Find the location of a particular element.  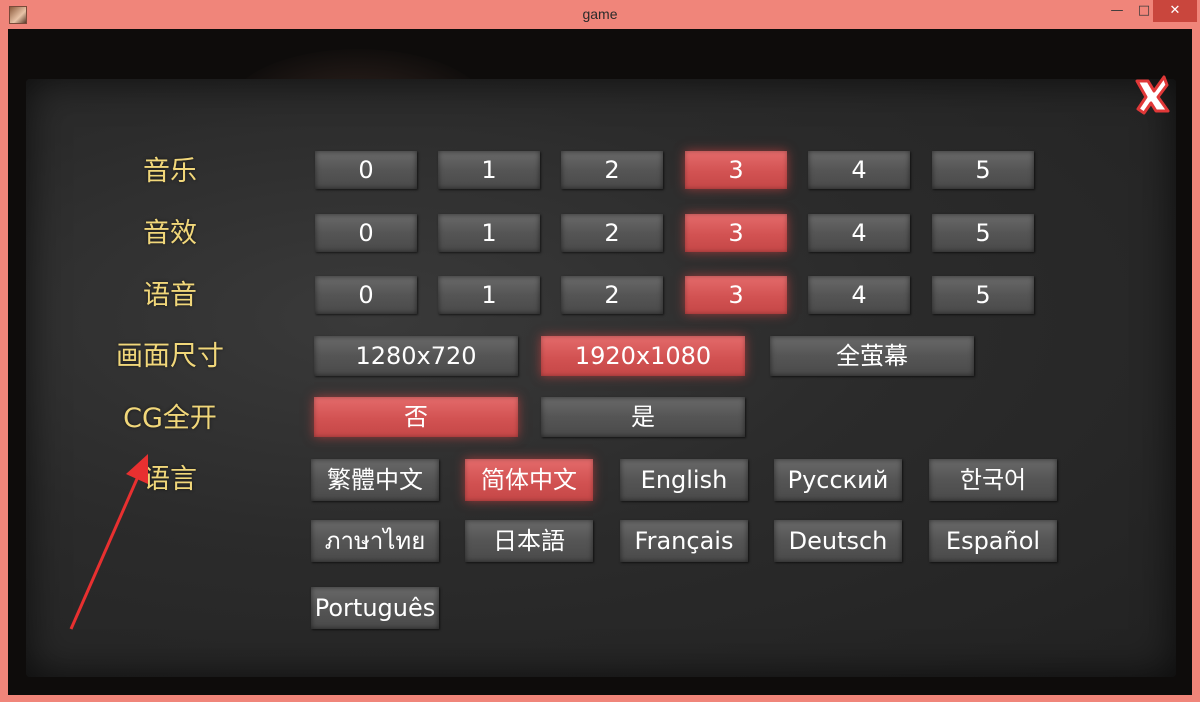

lang-option-russian: Русский is located at coordinates (838, 480).